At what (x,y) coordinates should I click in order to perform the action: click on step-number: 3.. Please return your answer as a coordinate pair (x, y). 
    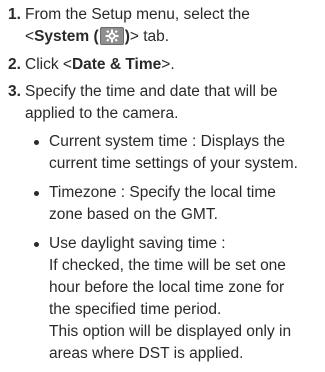
    Looking at the image, I should click on (14, 91).